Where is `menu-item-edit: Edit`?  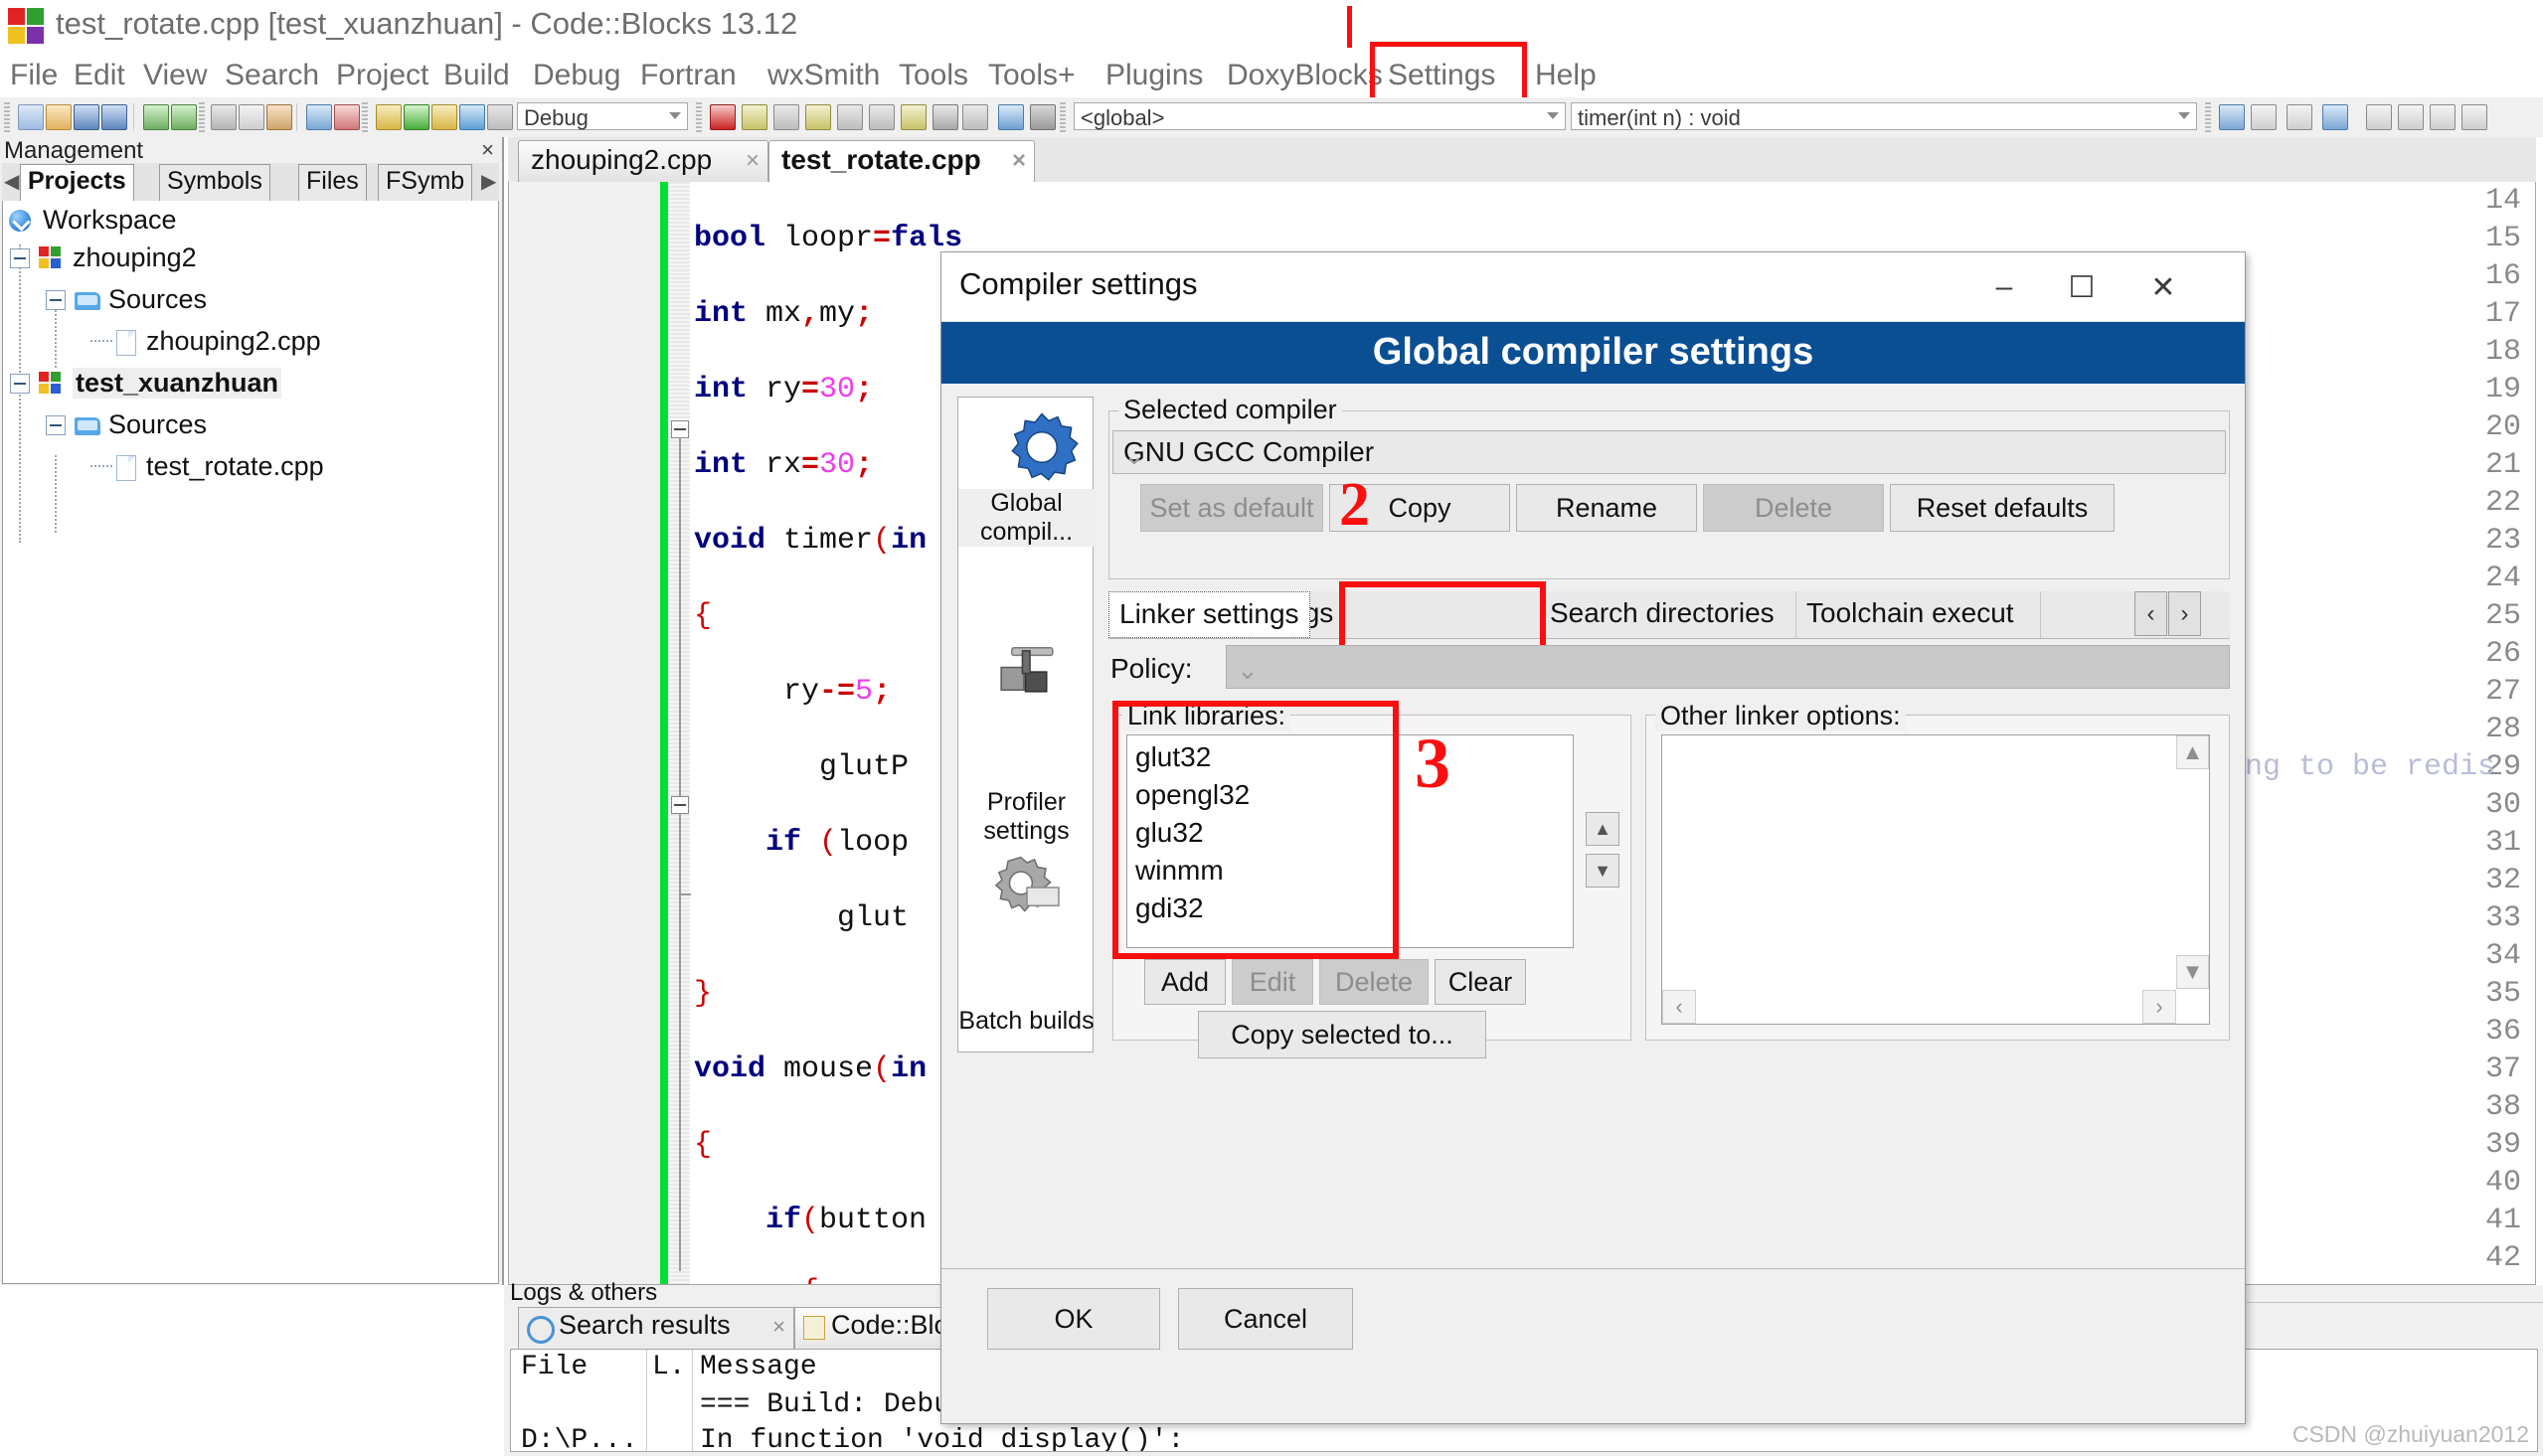
menu-item-edit: Edit is located at coordinates (99, 75).